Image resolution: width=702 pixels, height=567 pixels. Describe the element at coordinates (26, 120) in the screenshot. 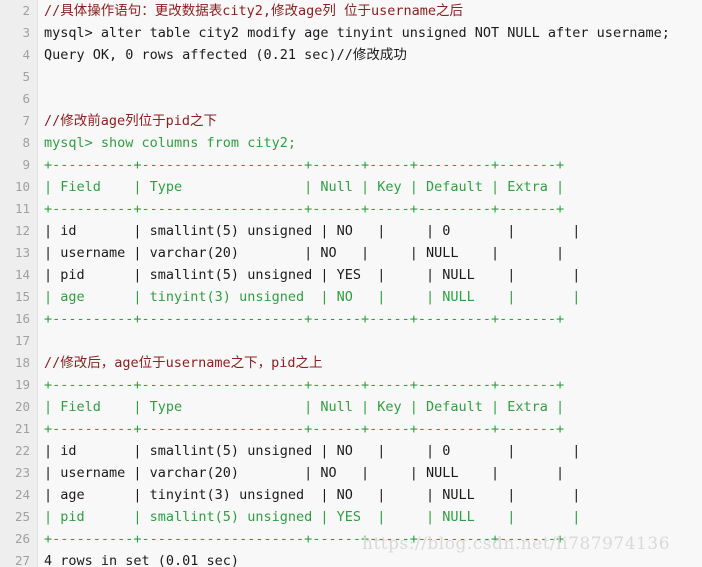

I see `line-number: 7` at that location.